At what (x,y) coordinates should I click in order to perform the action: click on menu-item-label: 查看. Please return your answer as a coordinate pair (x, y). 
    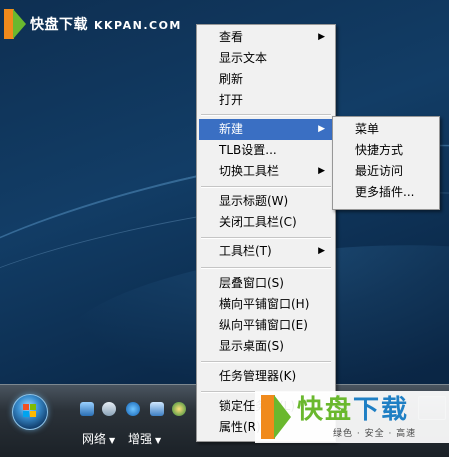
    Looking at the image, I should click on (231, 37).